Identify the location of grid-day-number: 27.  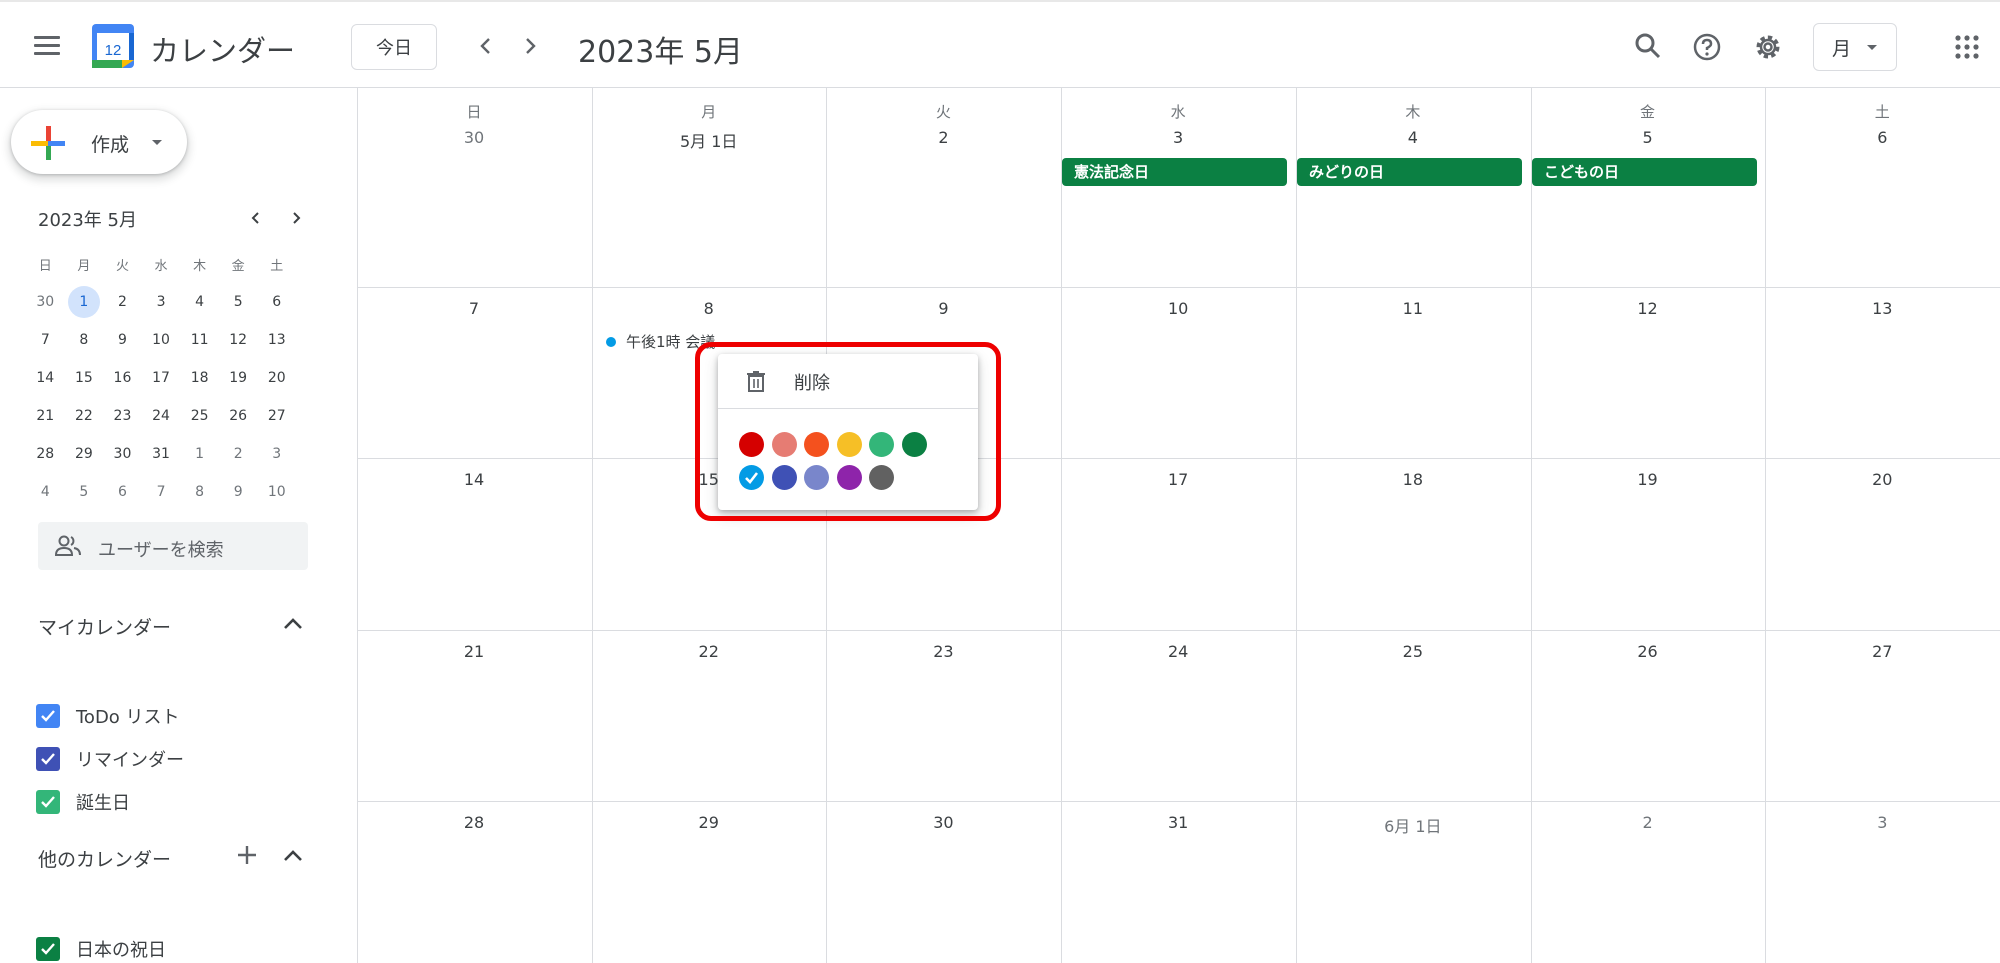
(1882, 651).